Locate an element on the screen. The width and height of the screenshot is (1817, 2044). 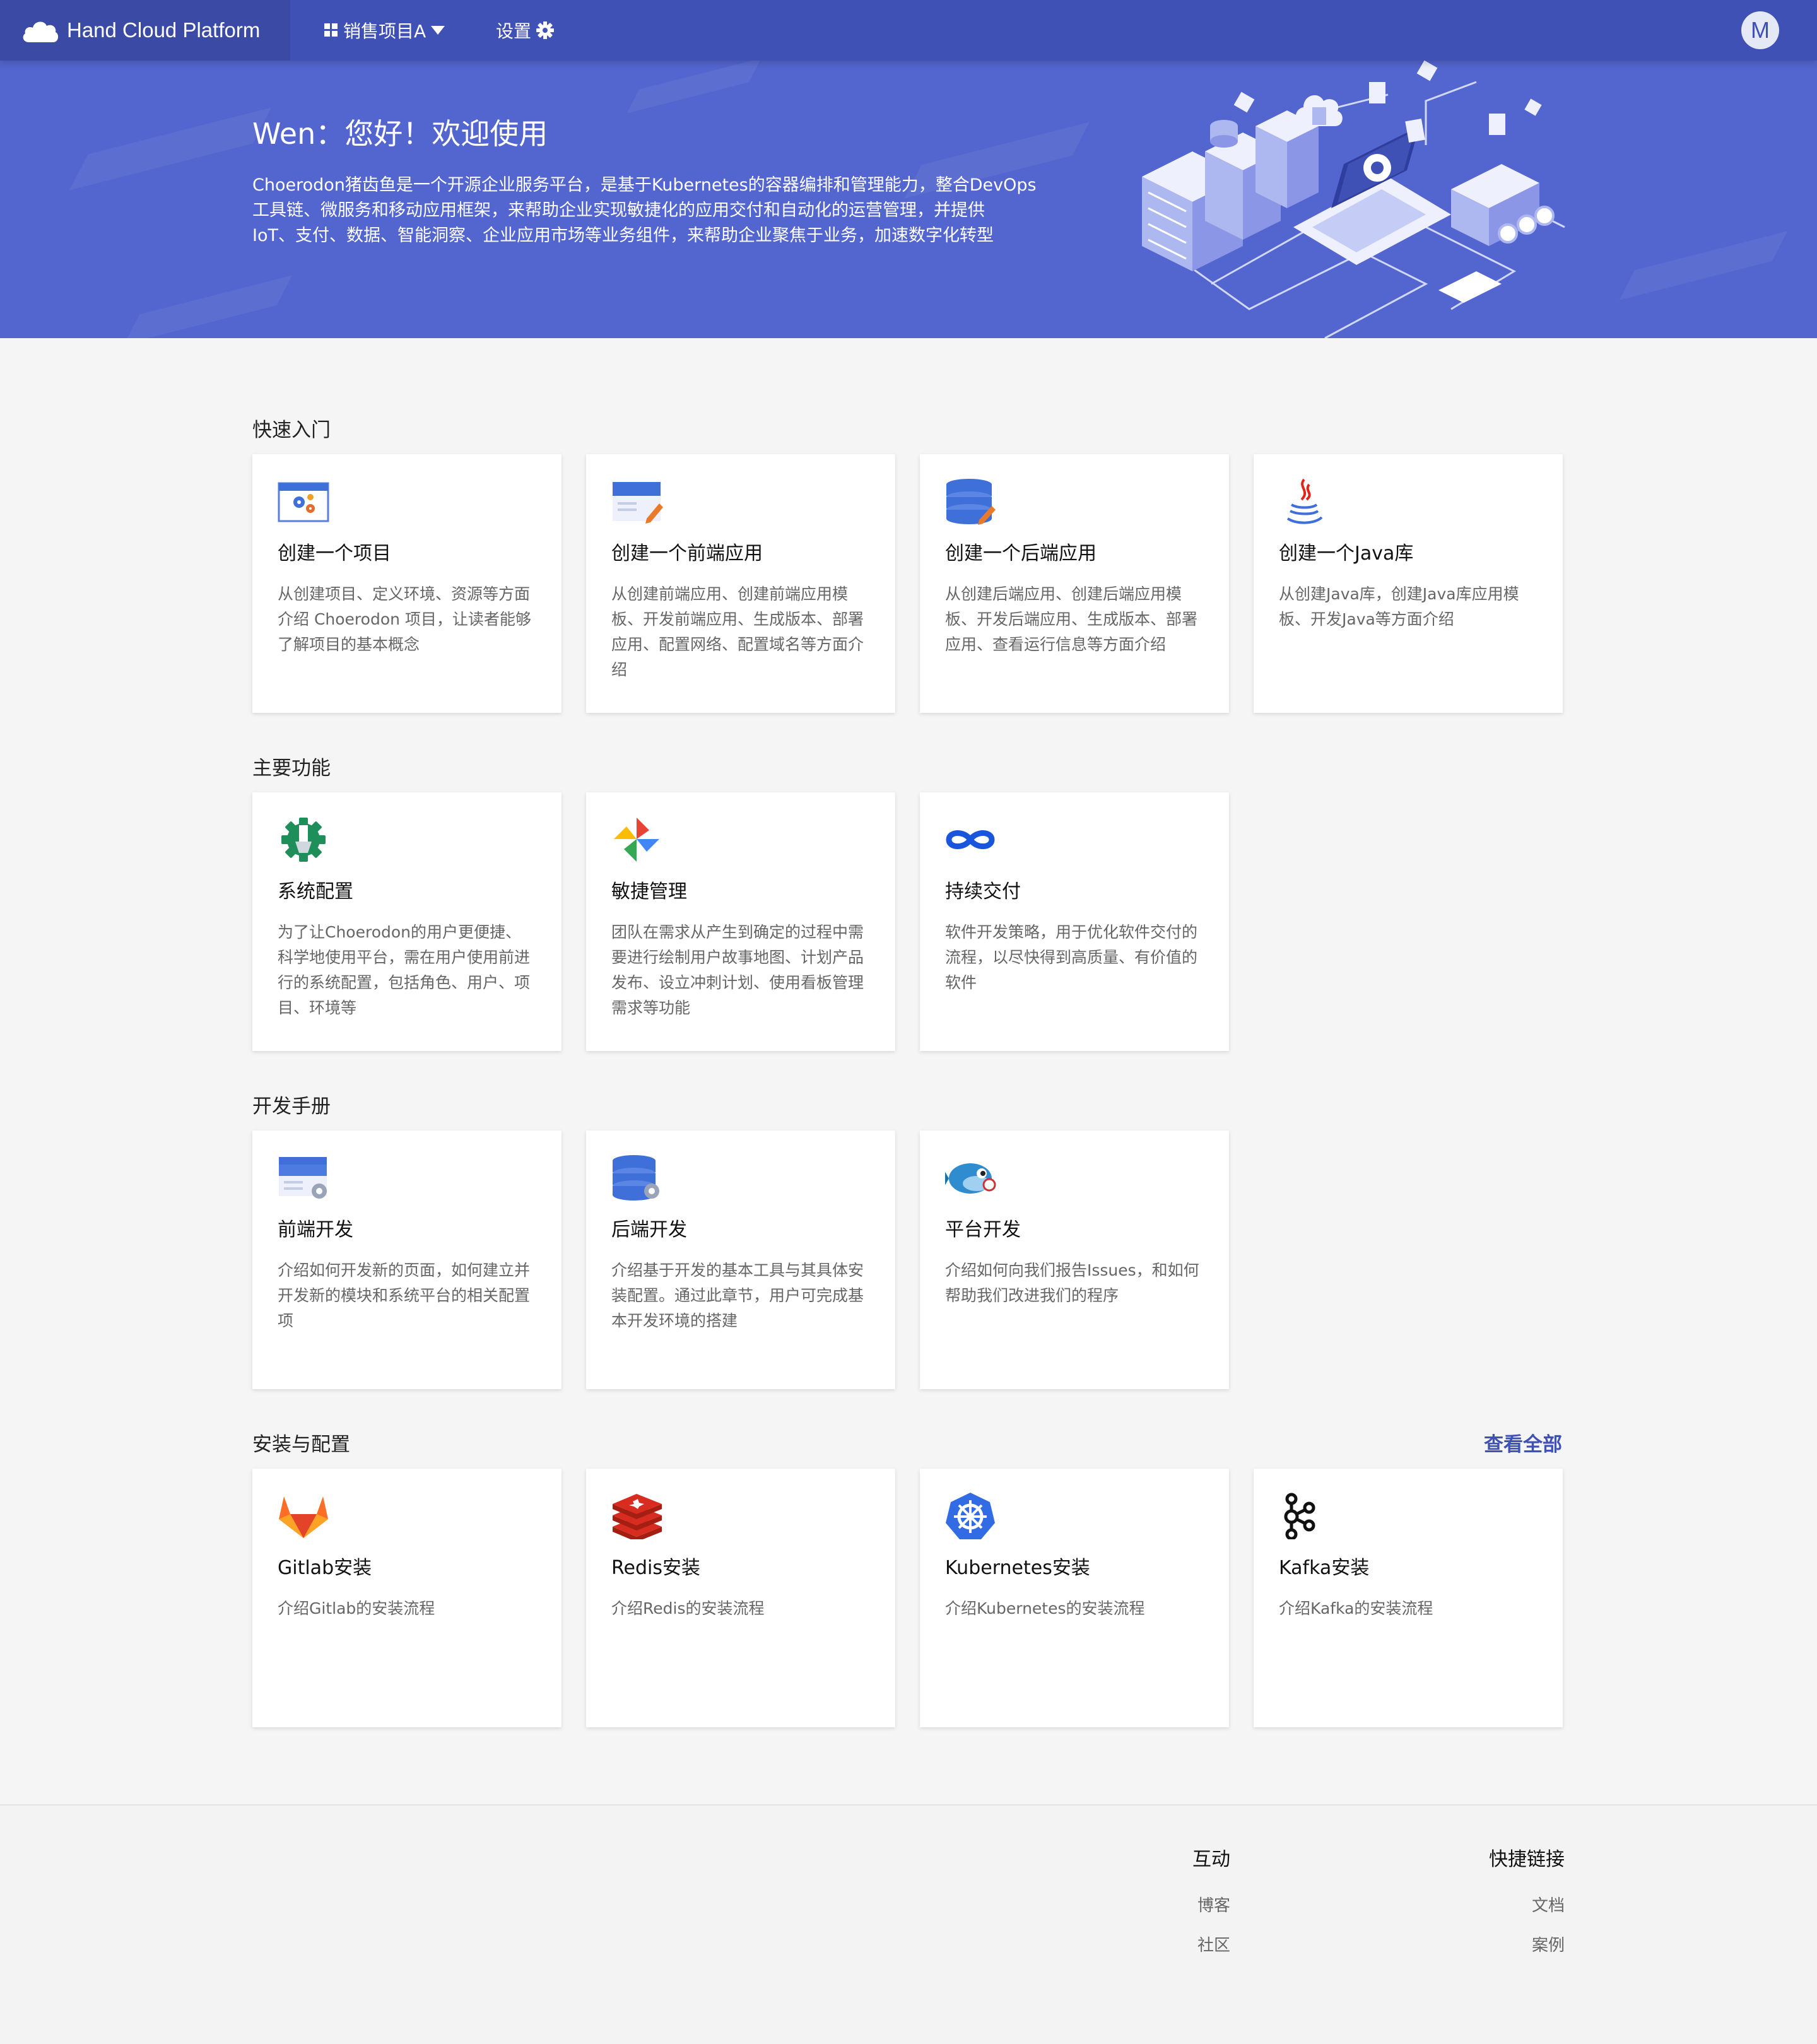
card-kafka-install: Kafka安装 介绍Kafka的安装流程 is located at coordinates (1408, 1598).